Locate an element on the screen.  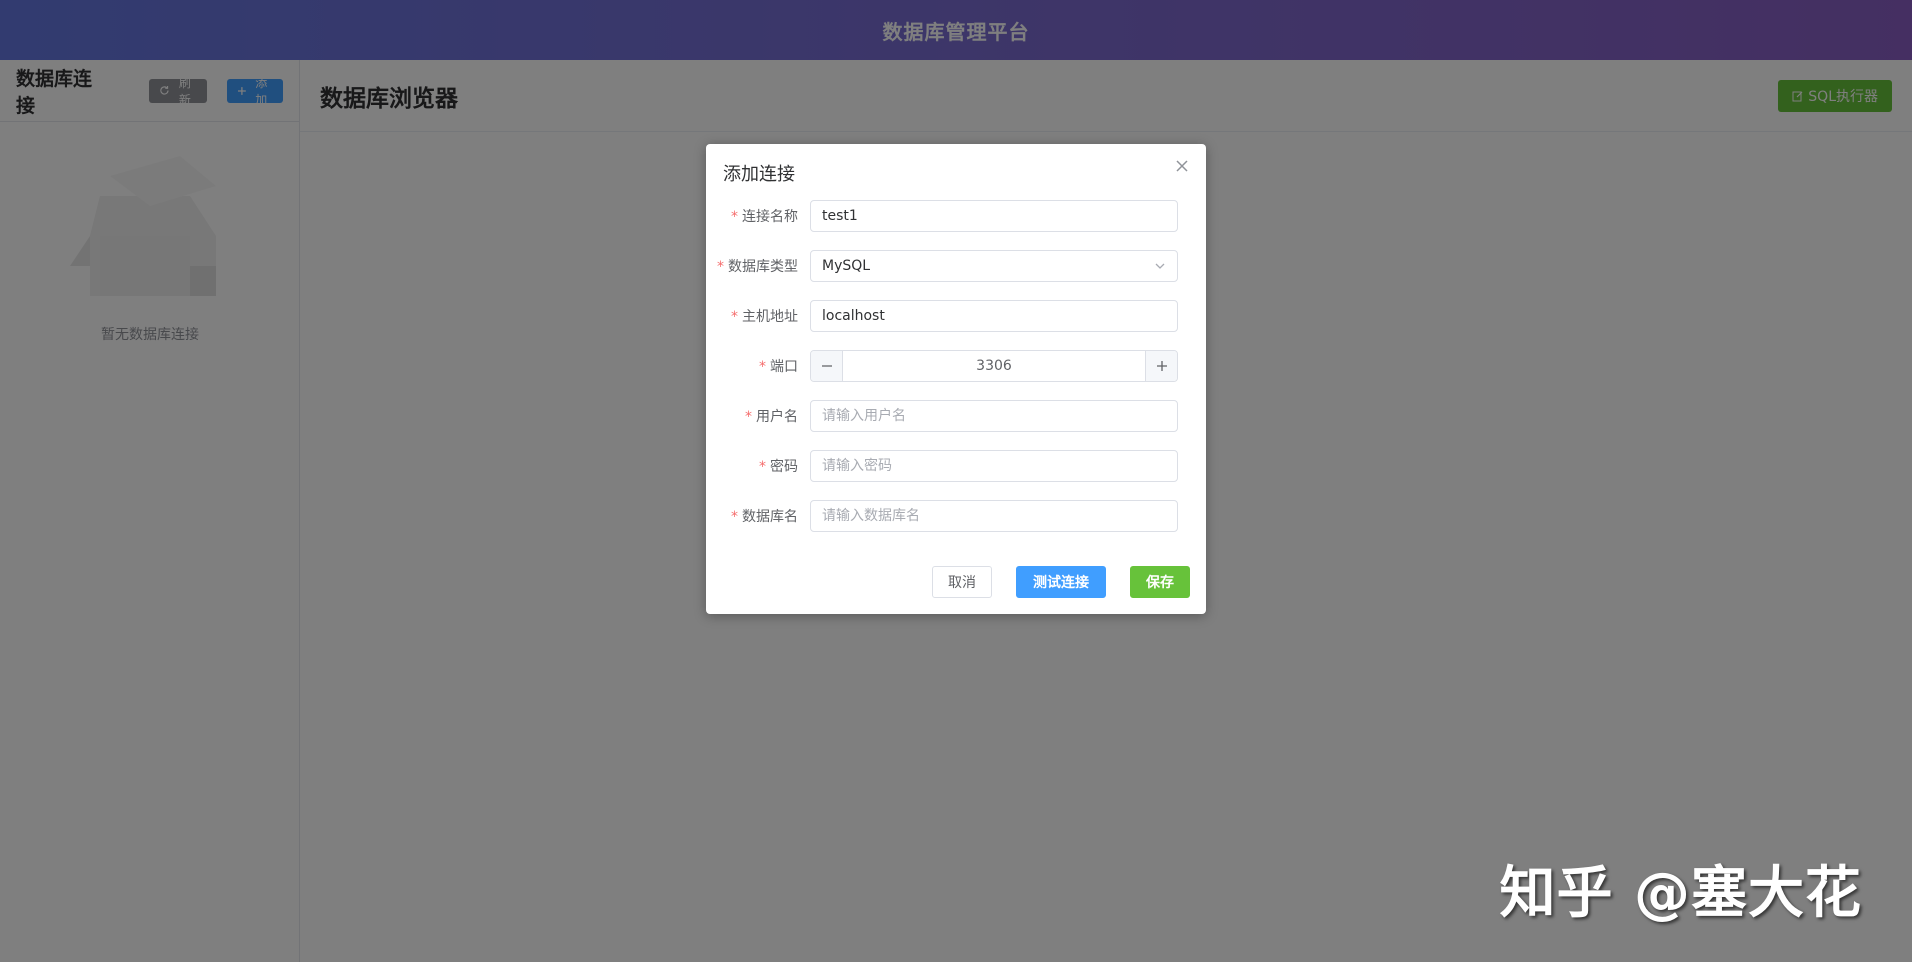
dialog-footer: 取消 测试连接 保存 is located at coordinates (1061, 582).